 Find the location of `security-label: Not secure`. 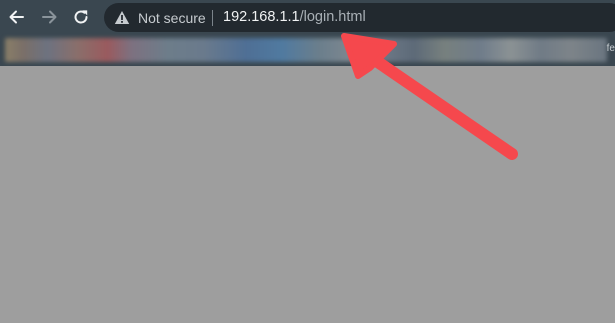

security-label: Not secure is located at coordinates (172, 17).